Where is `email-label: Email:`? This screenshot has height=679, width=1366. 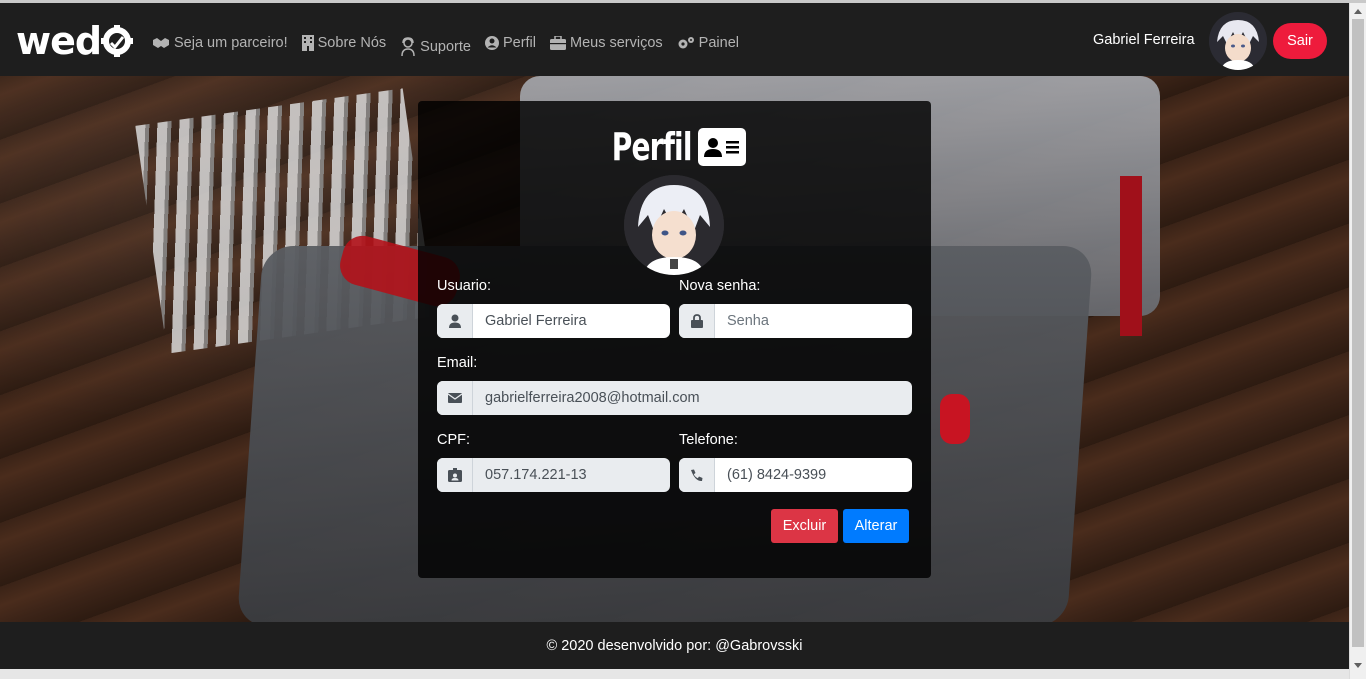
email-label: Email: is located at coordinates (457, 363).